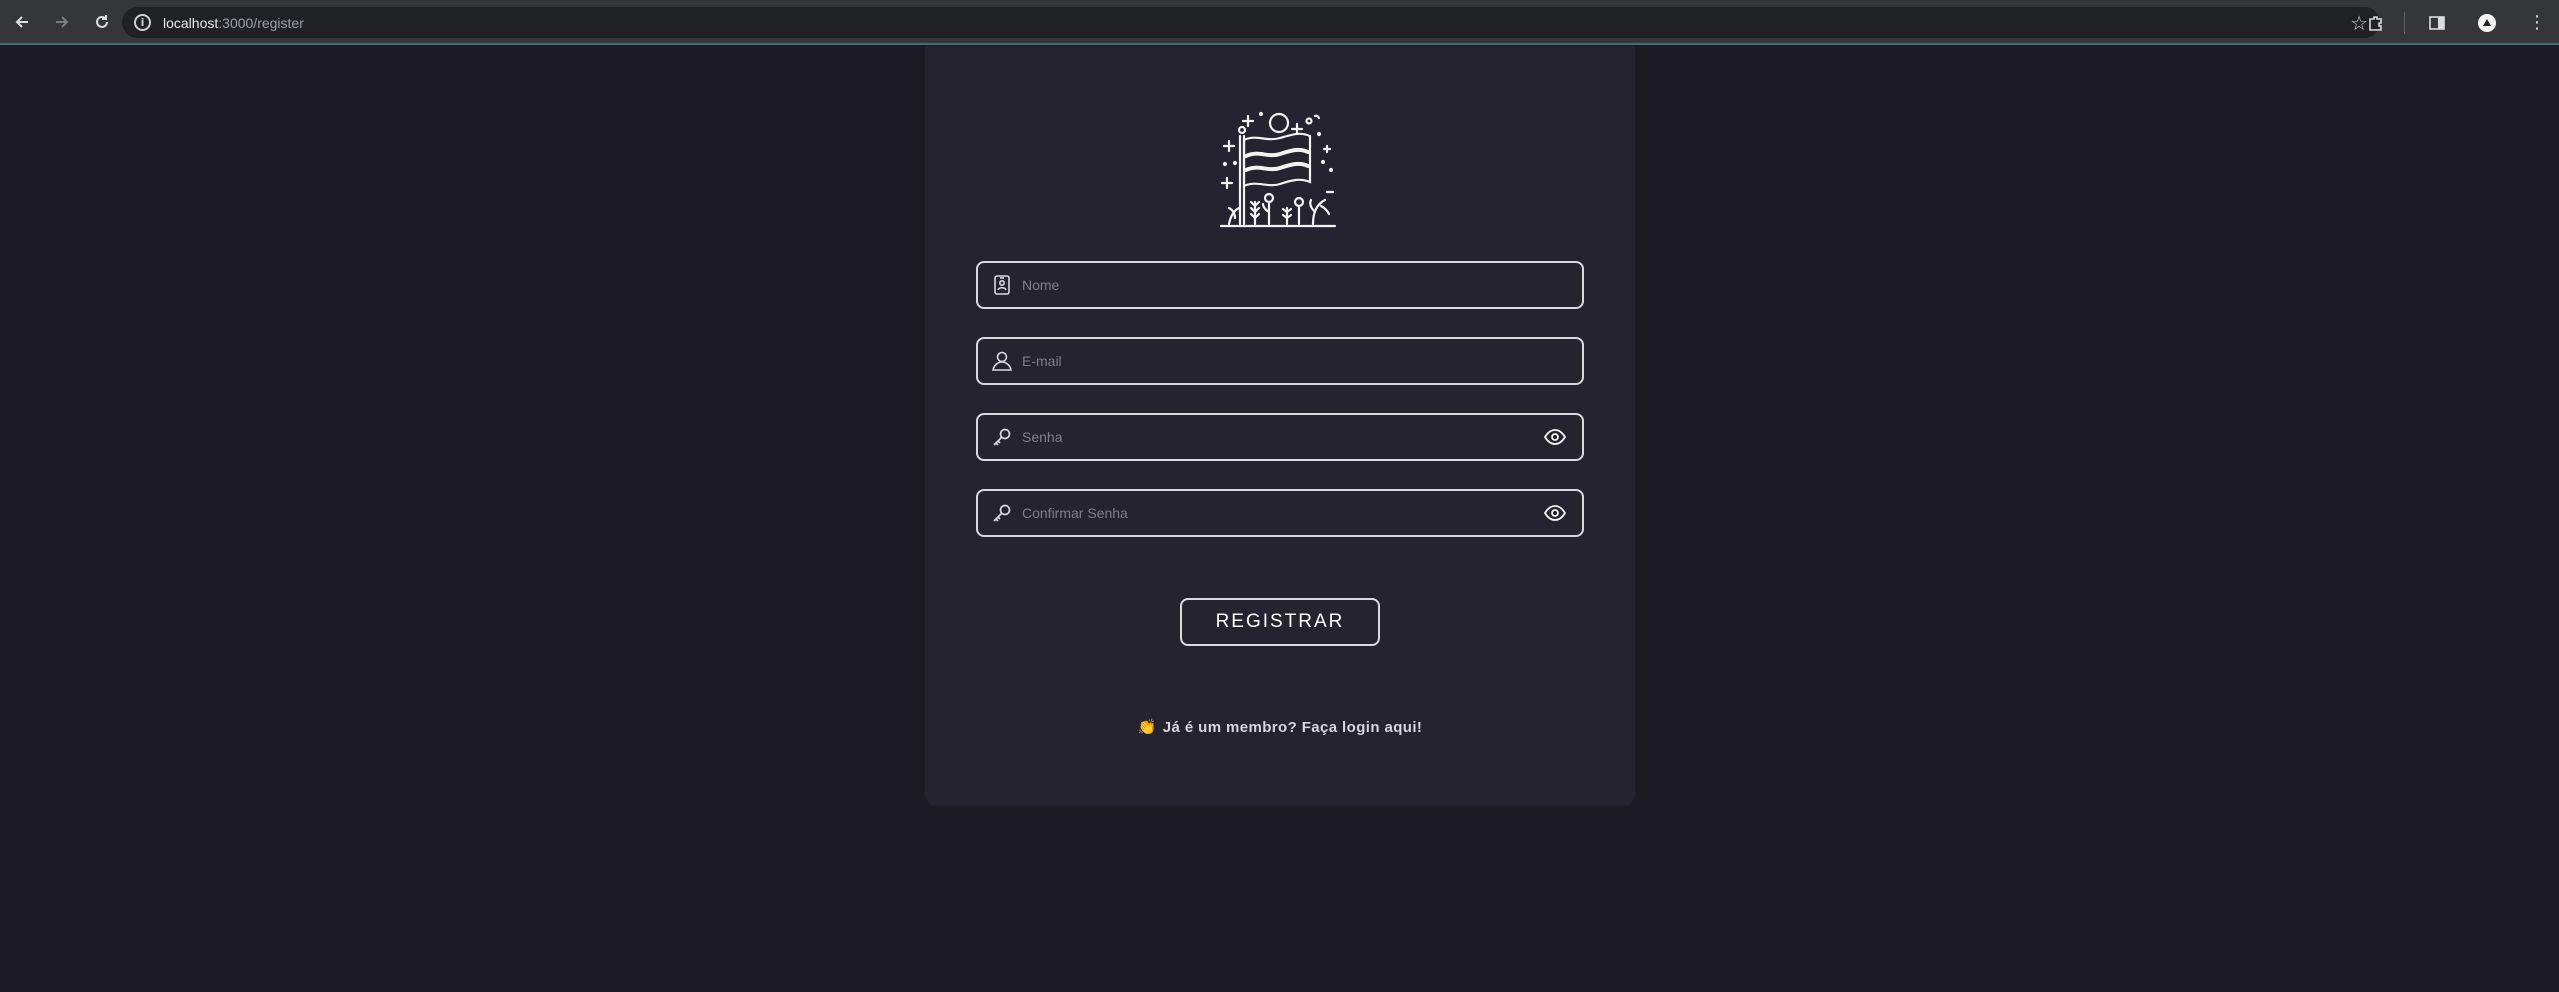  I want to click on name-field, so click(1280, 285).